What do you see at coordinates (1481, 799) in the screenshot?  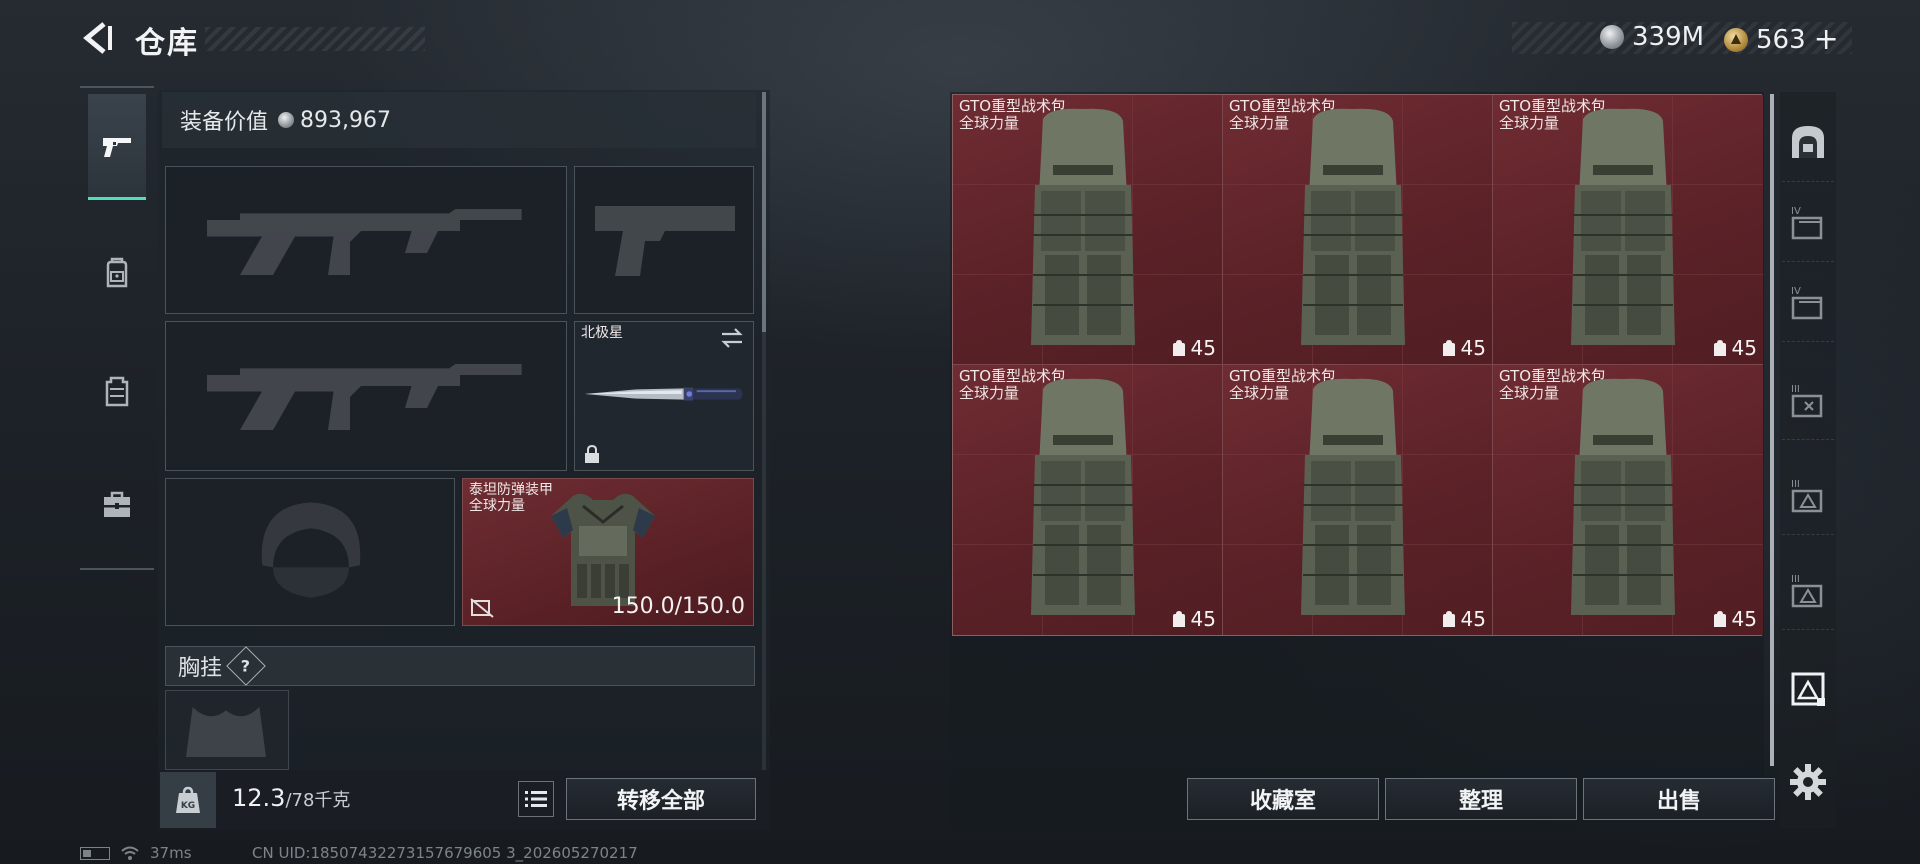 I see `organize-button: 整理` at bounding box center [1481, 799].